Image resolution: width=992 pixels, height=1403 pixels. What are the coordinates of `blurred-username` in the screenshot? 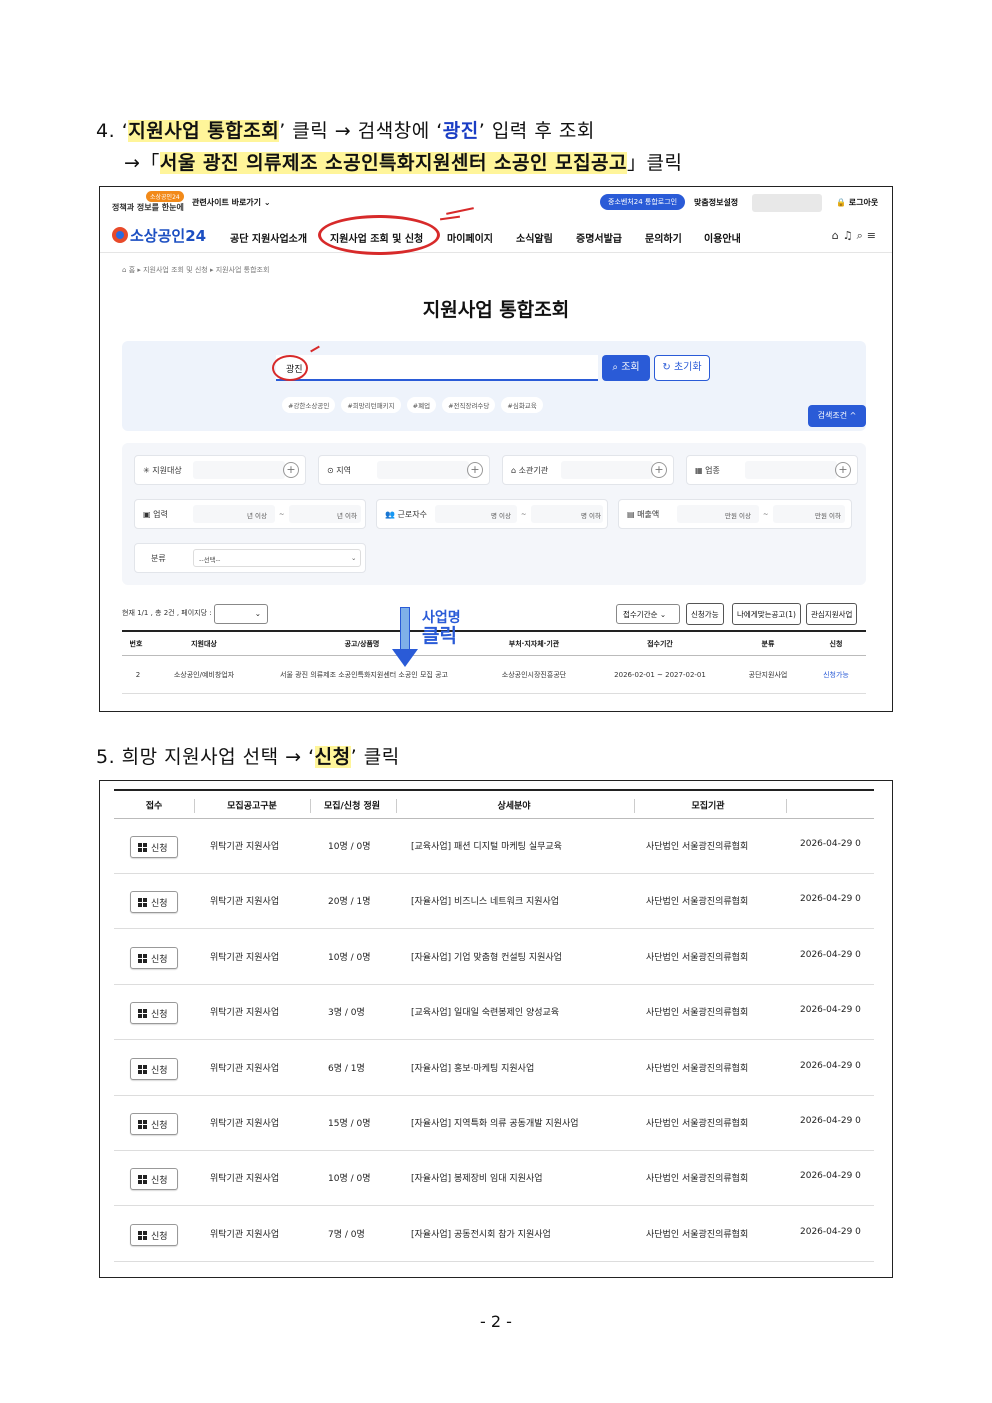 It's located at (787, 203).